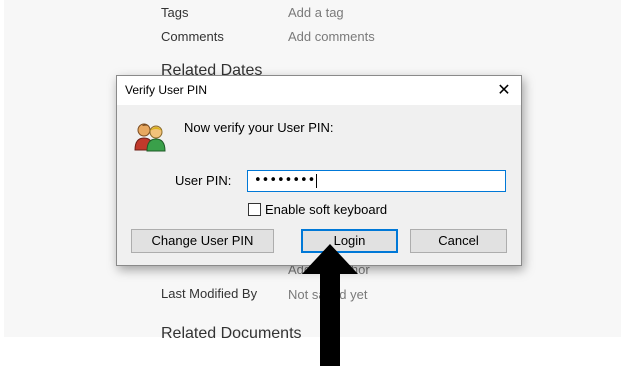  What do you see at coordinates (231, 333) in the screenshot?
I see `related-documents-heading: Related Documents` at bounding box center [231, 333].